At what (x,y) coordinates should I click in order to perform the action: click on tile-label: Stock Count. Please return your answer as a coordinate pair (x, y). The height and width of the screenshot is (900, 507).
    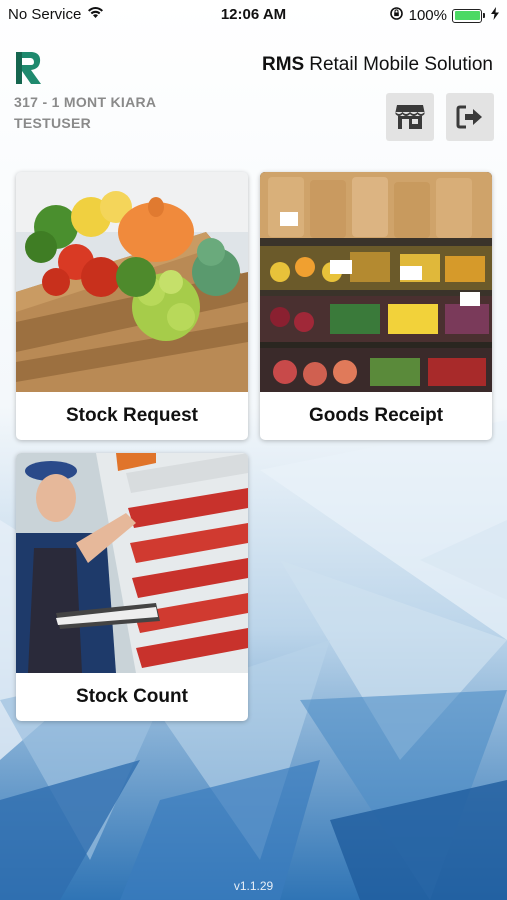
    Looking at the image, I should click on (132, 696).